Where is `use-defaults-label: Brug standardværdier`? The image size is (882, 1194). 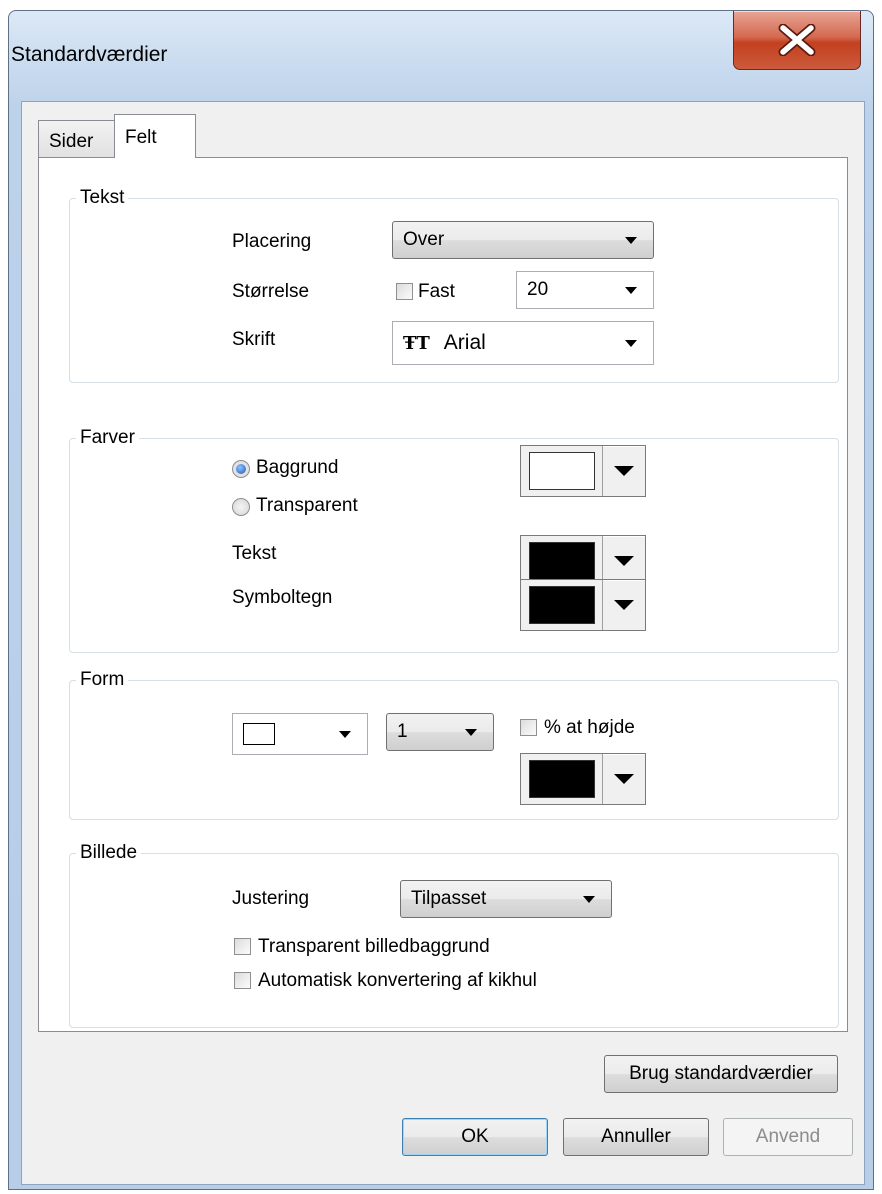
use-defaults-label: Brug standardværdier is located at coordinates (721, 1073).